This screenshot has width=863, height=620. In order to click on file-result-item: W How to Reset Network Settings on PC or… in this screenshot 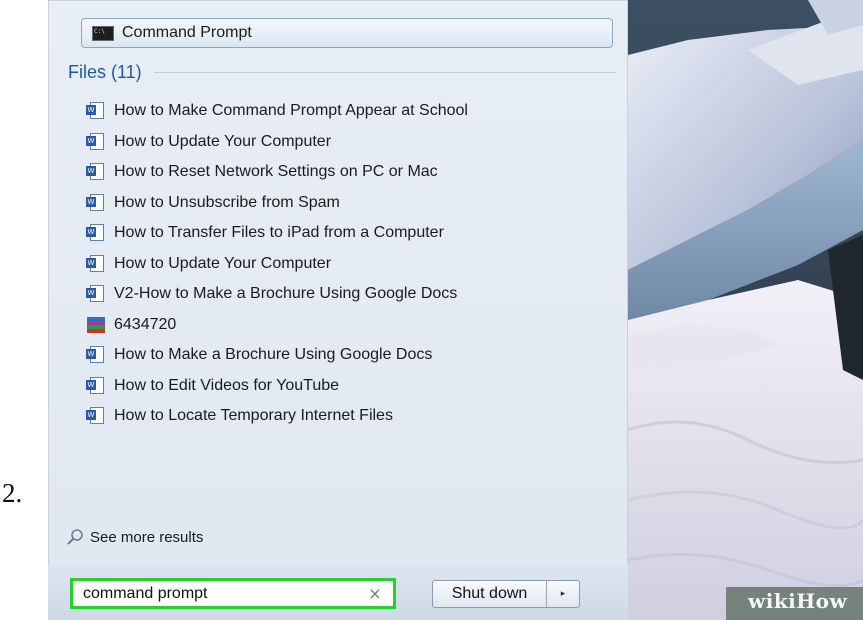, I will do `click(346, 172)`.